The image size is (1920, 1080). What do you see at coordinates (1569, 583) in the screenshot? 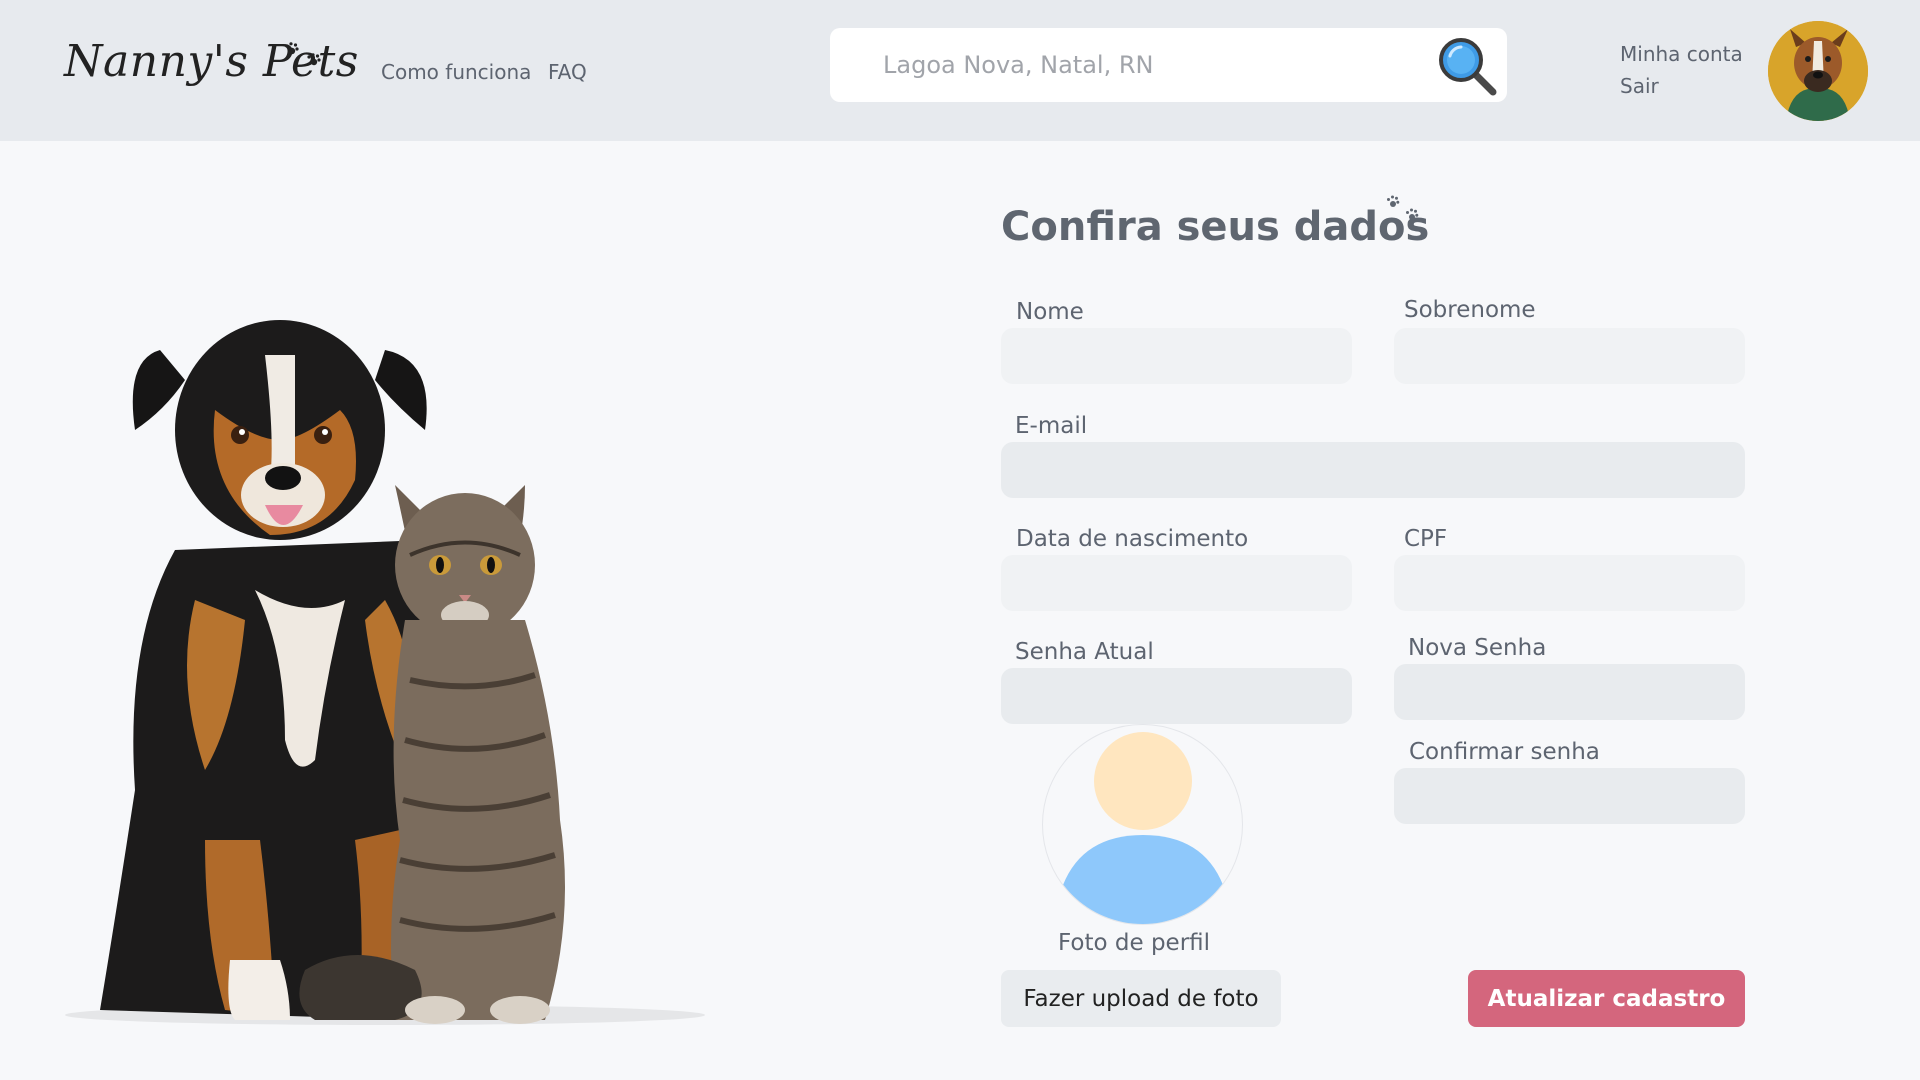
I see `cpf-field` at bounding box center [1569, 583].